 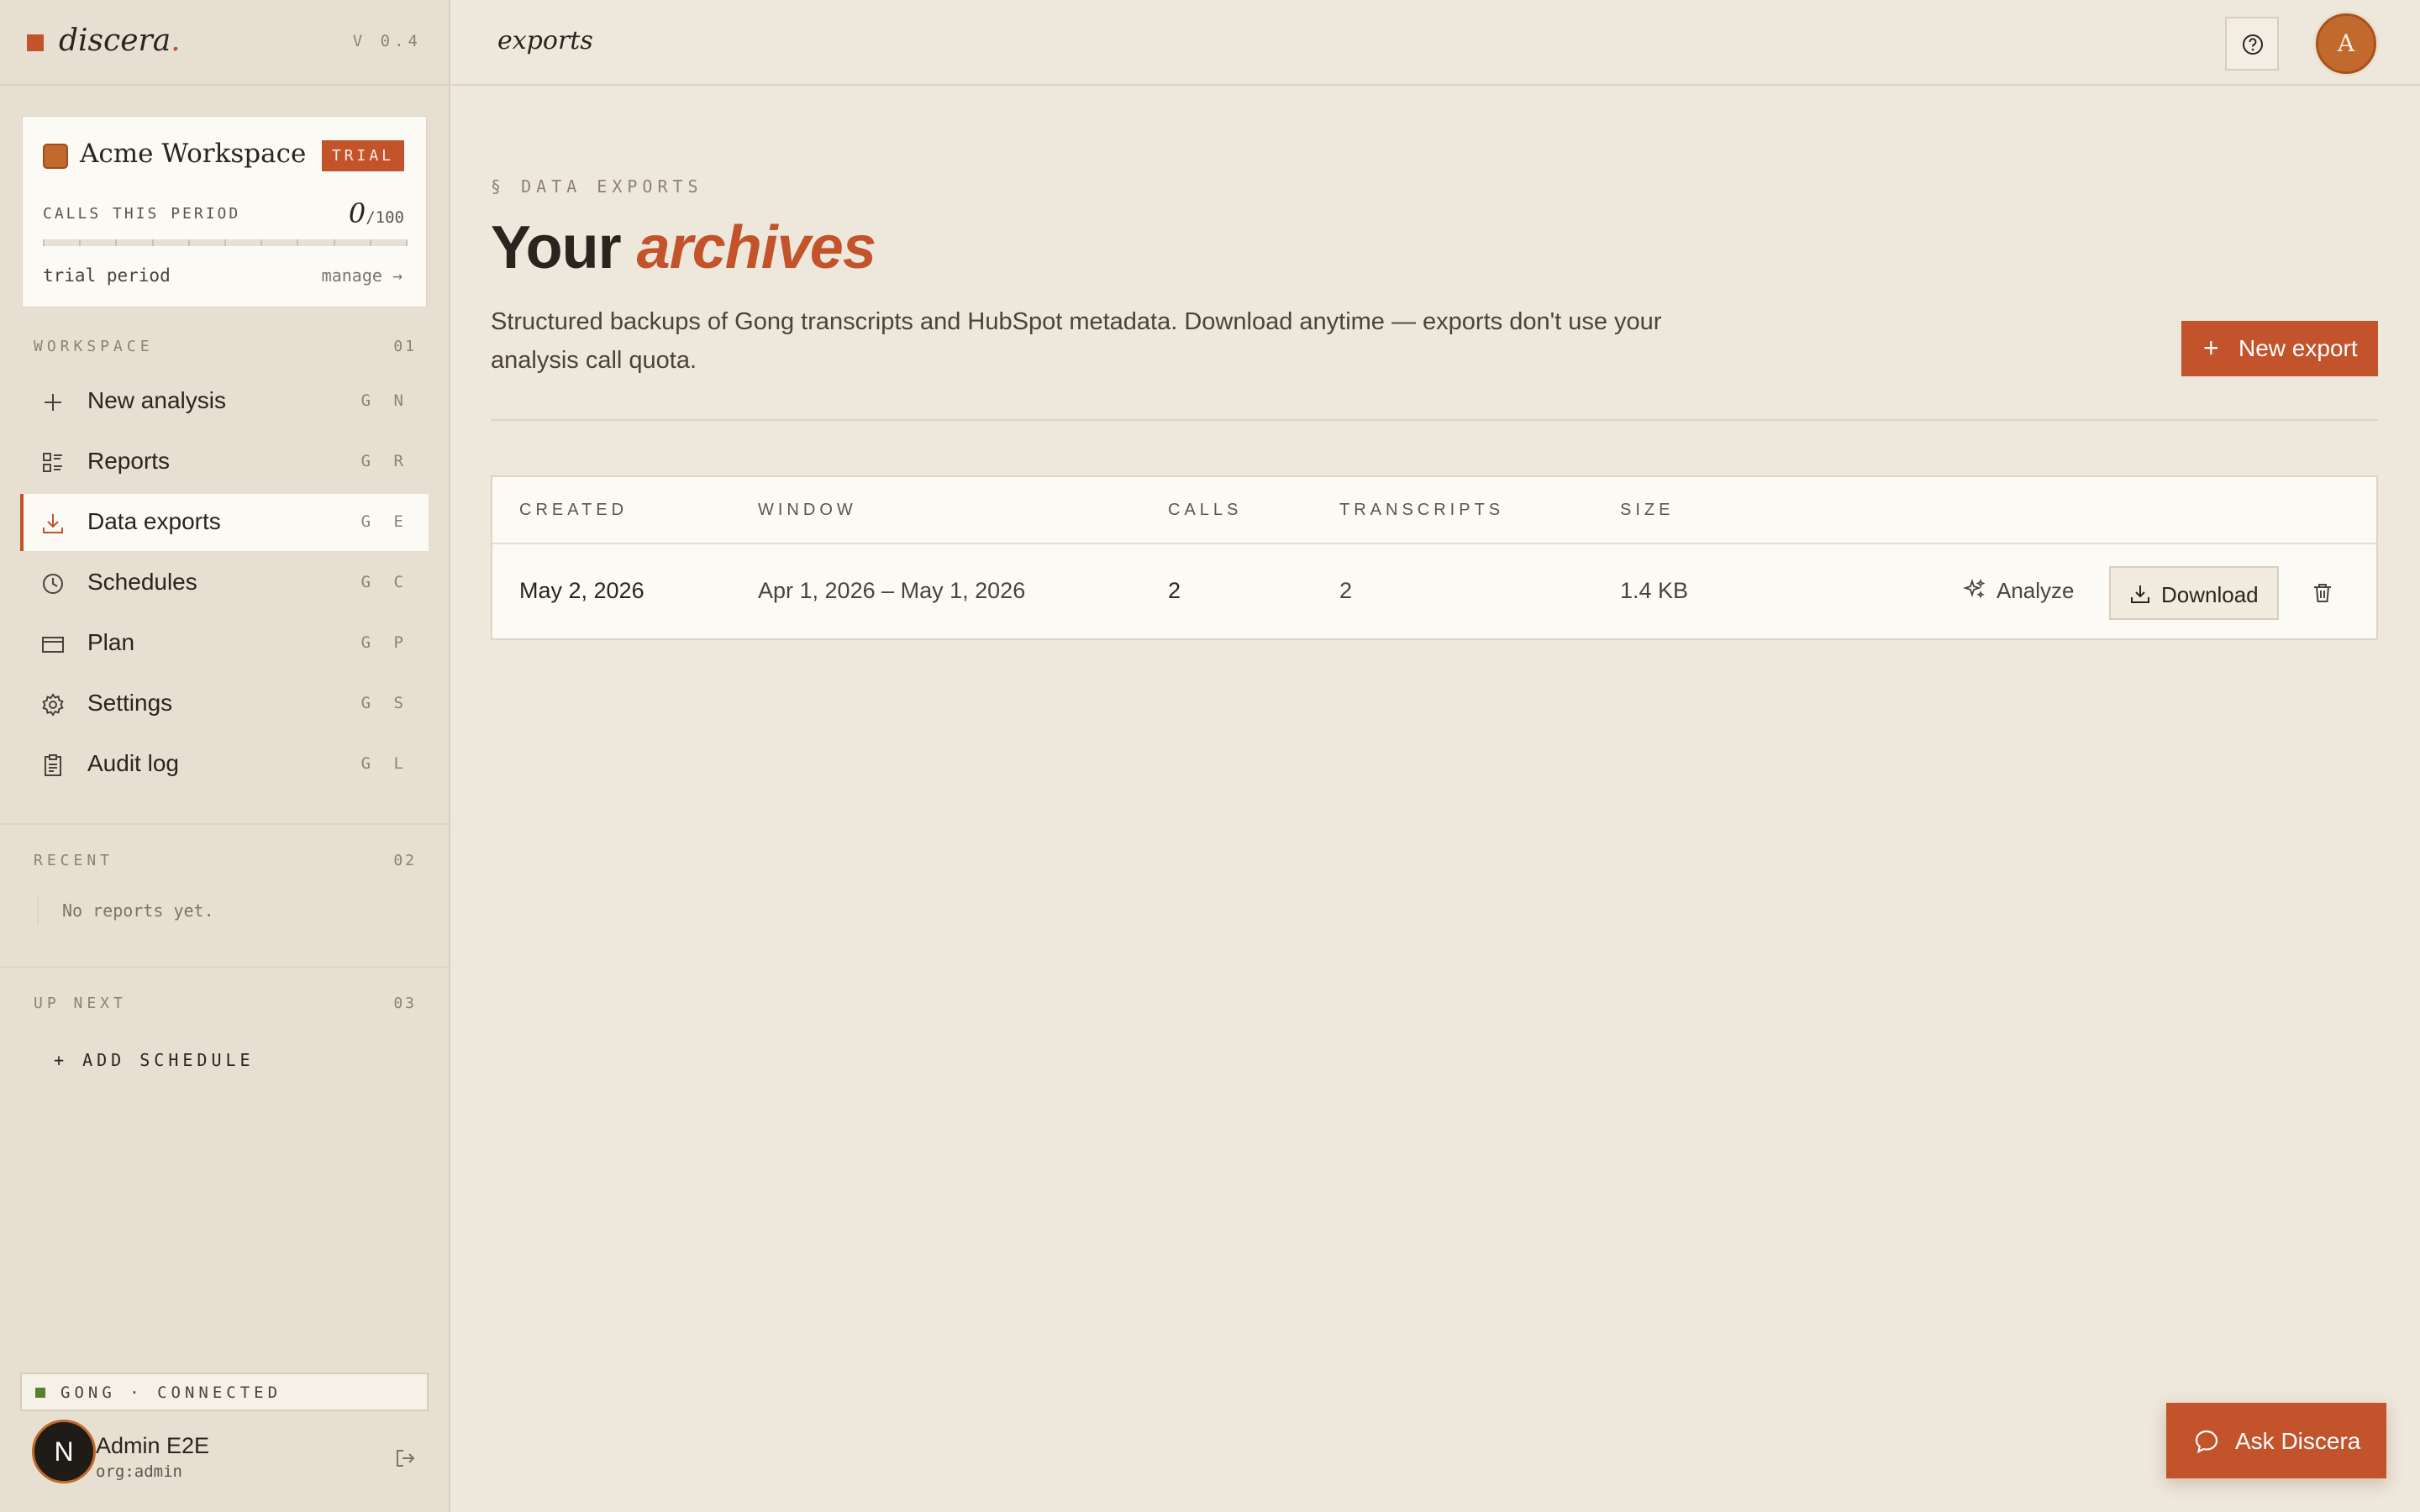 I want to click on help-button, so click(x=2252, y=44).